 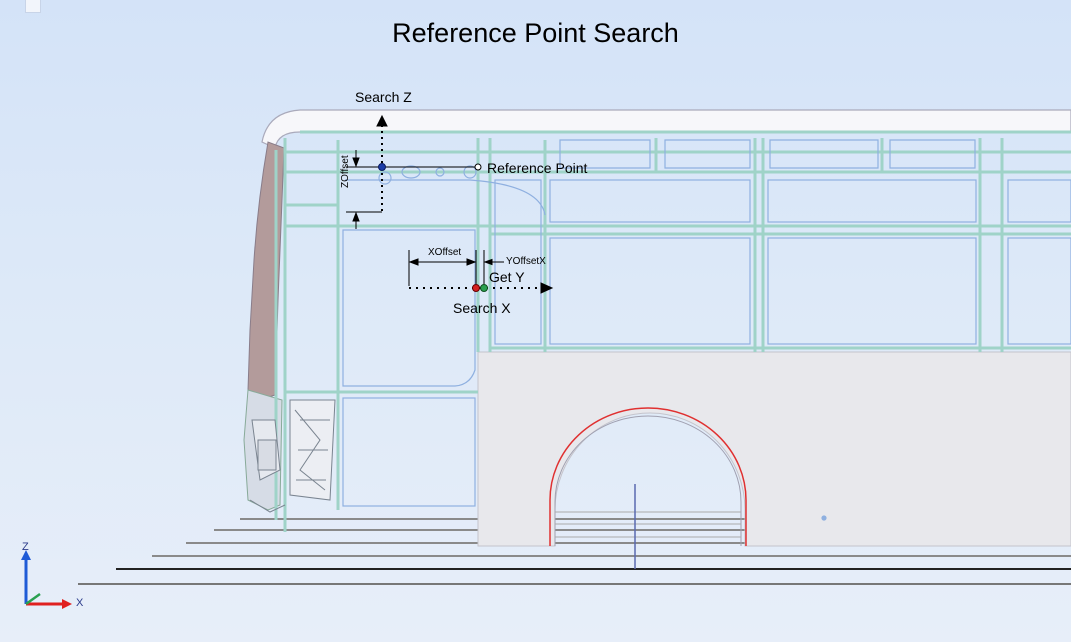 What do you see at coordinates (46, 579) in the screenshot?
I see `axis-triad` at bounding box center [46, 579].